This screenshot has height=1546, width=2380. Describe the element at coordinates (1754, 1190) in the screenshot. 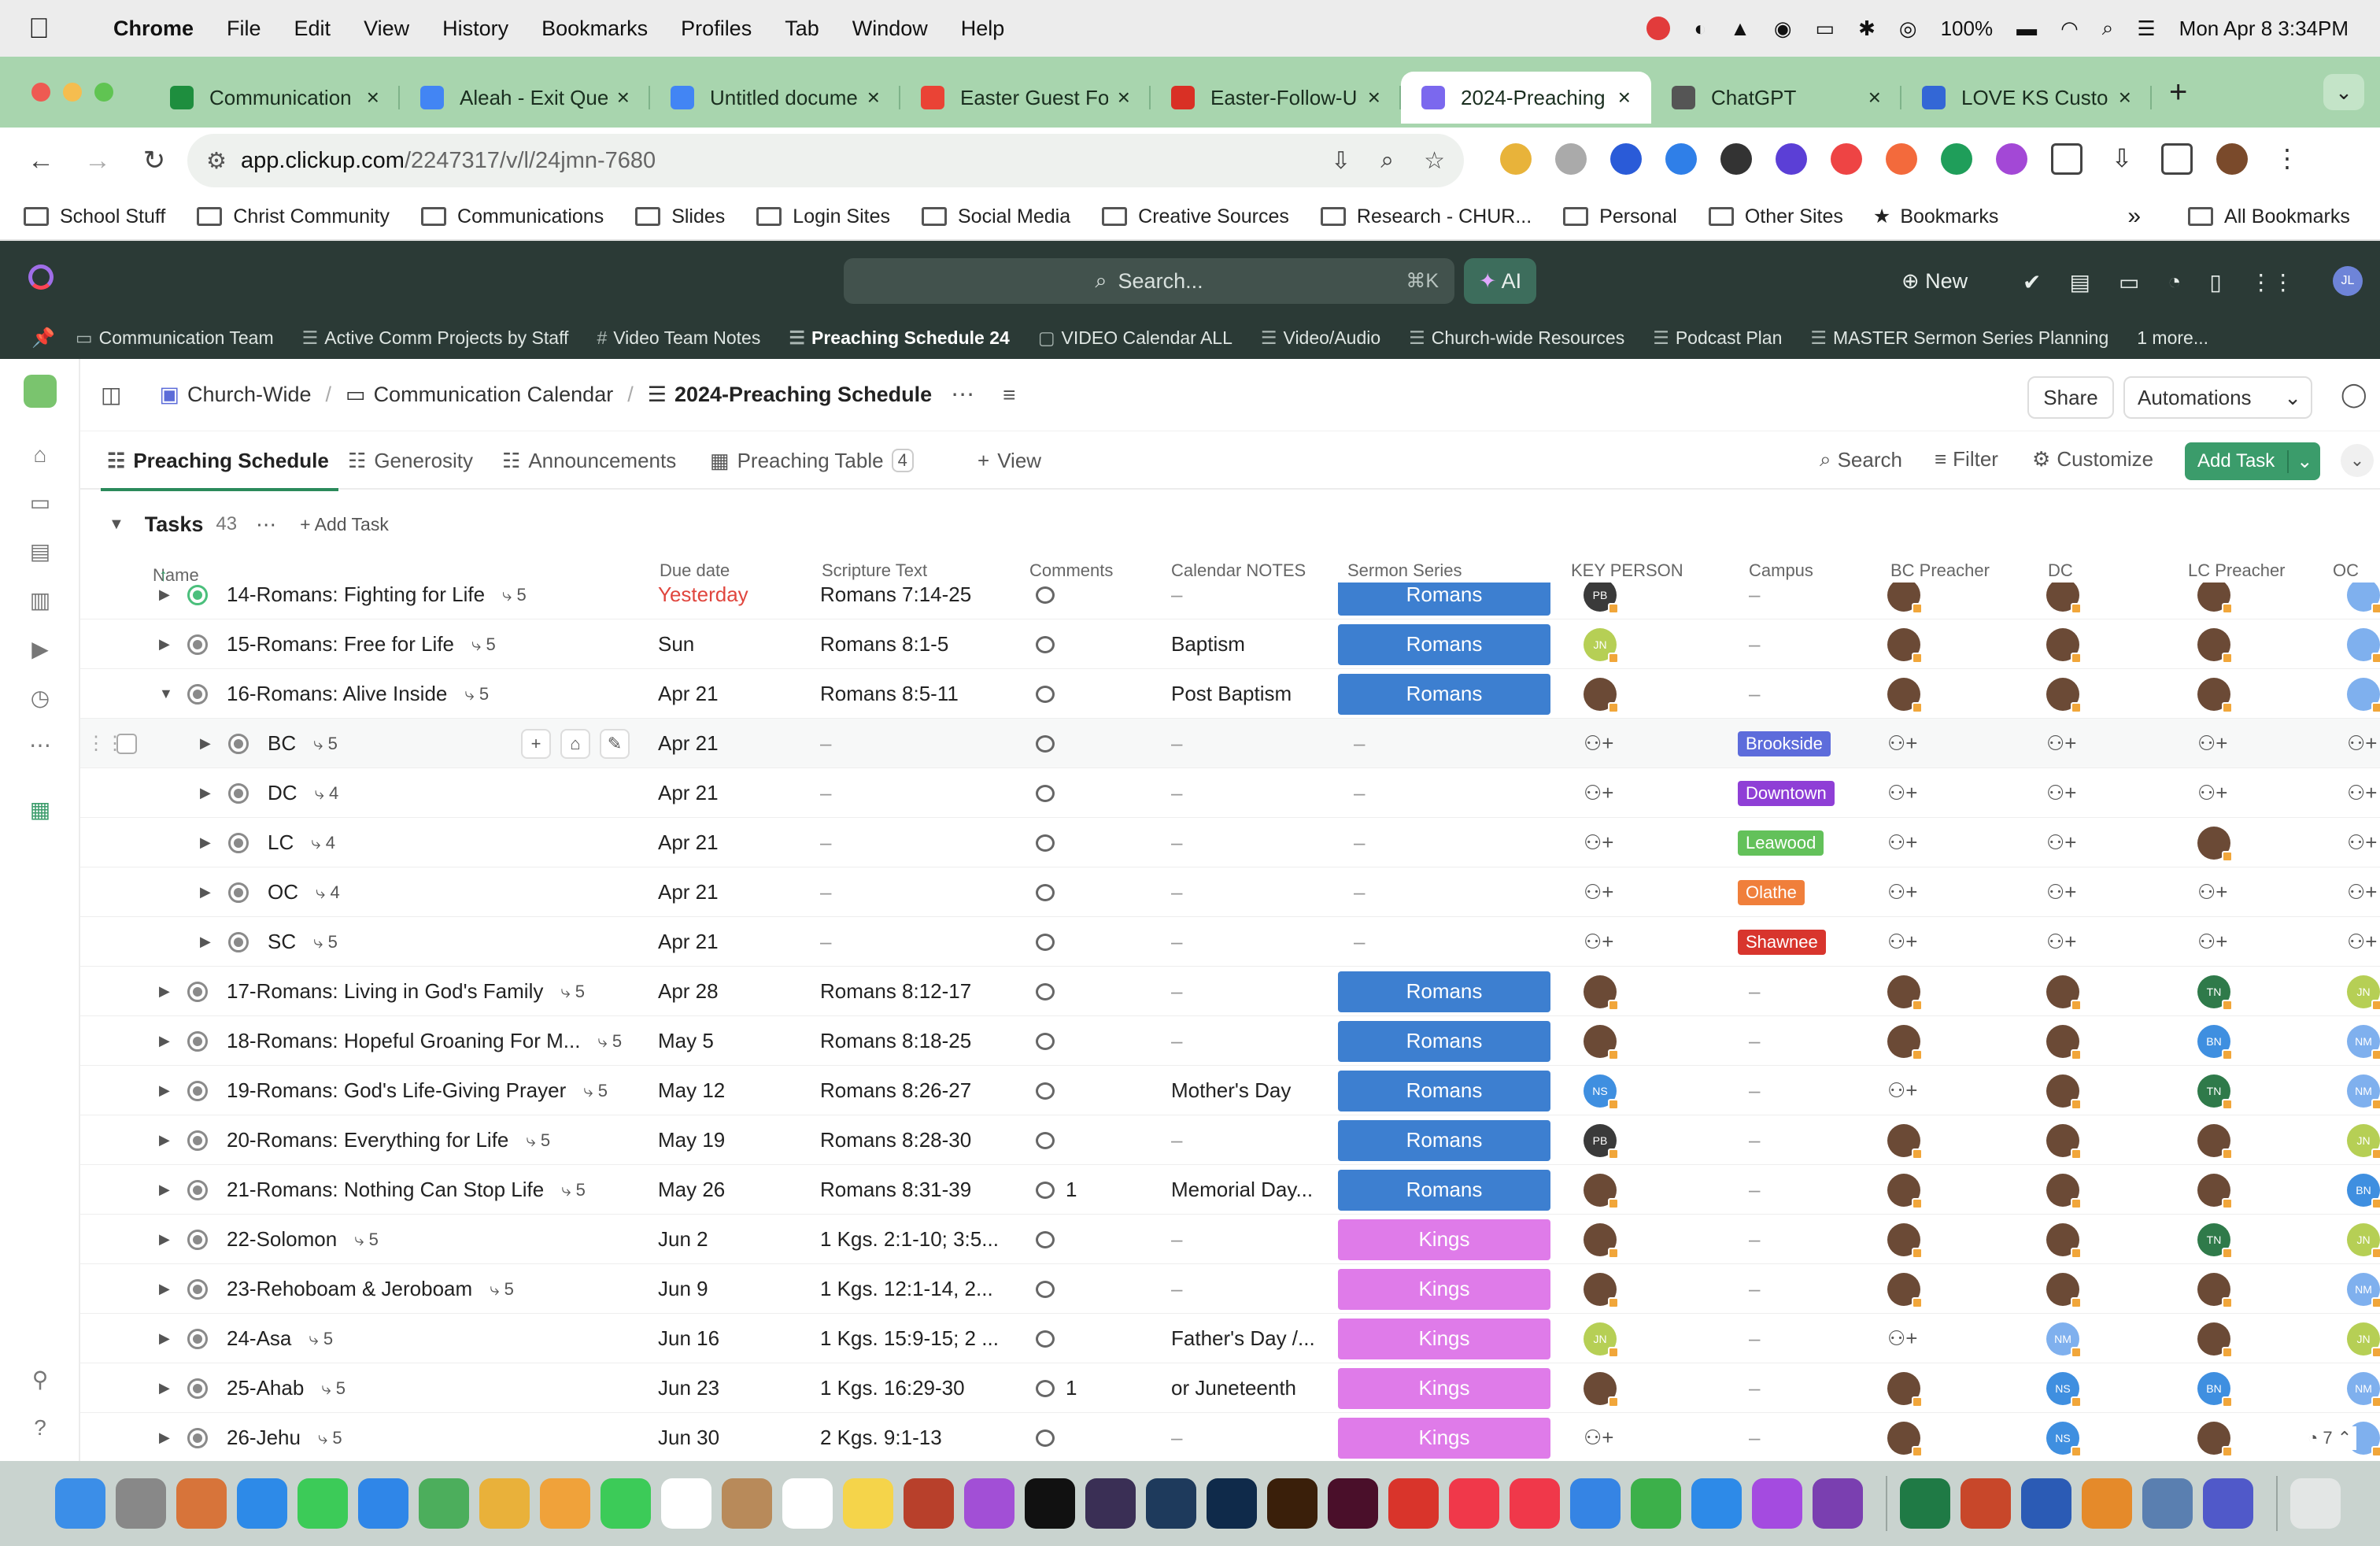

I see `campus-empty: –` at that location.